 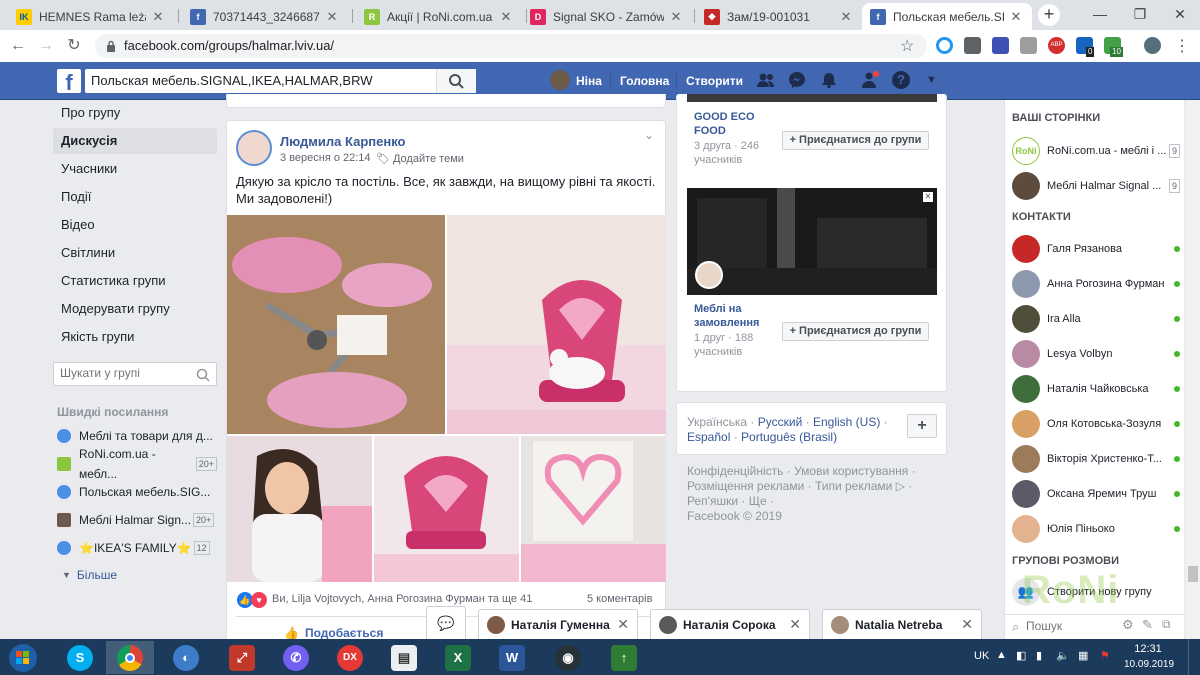 What do you see at coordinates (242, 657) in the screenshot?
I see `taskbar-app: ⤢` at bounding box center [242, 657].